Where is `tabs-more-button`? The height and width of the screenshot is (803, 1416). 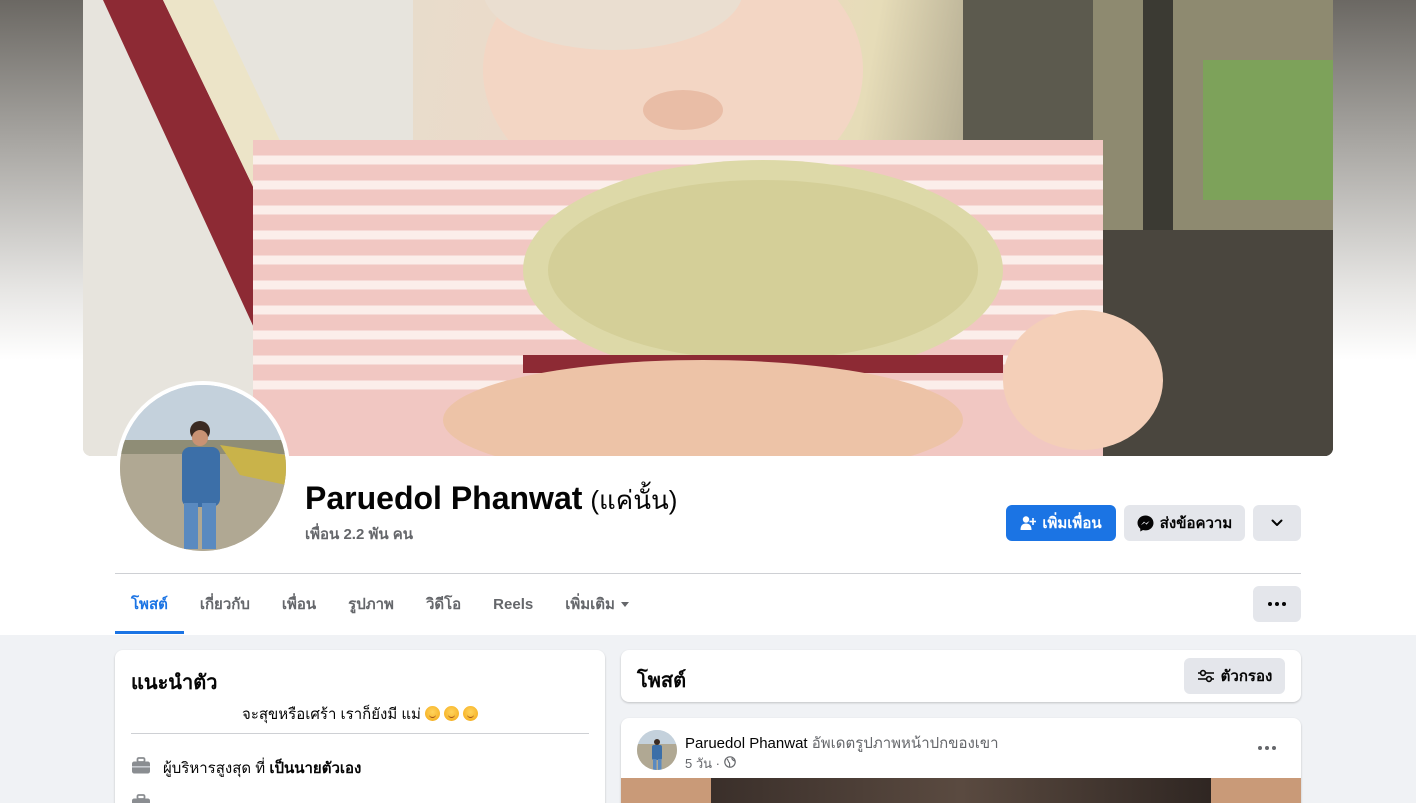 tabs-more-button is located at coordinates (1277, 604).